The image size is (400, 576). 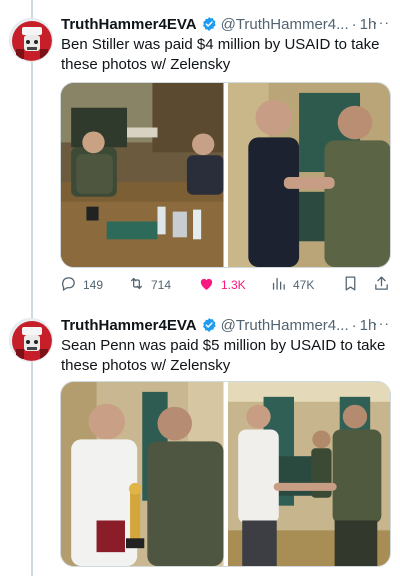 What do you see at coordinates (161, 285) in the screenshot?
I see `retweet-count: 714` at bounding box center [161, 285].